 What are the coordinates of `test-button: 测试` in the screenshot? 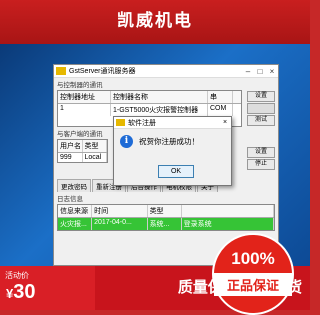 It's located at (261, 120).